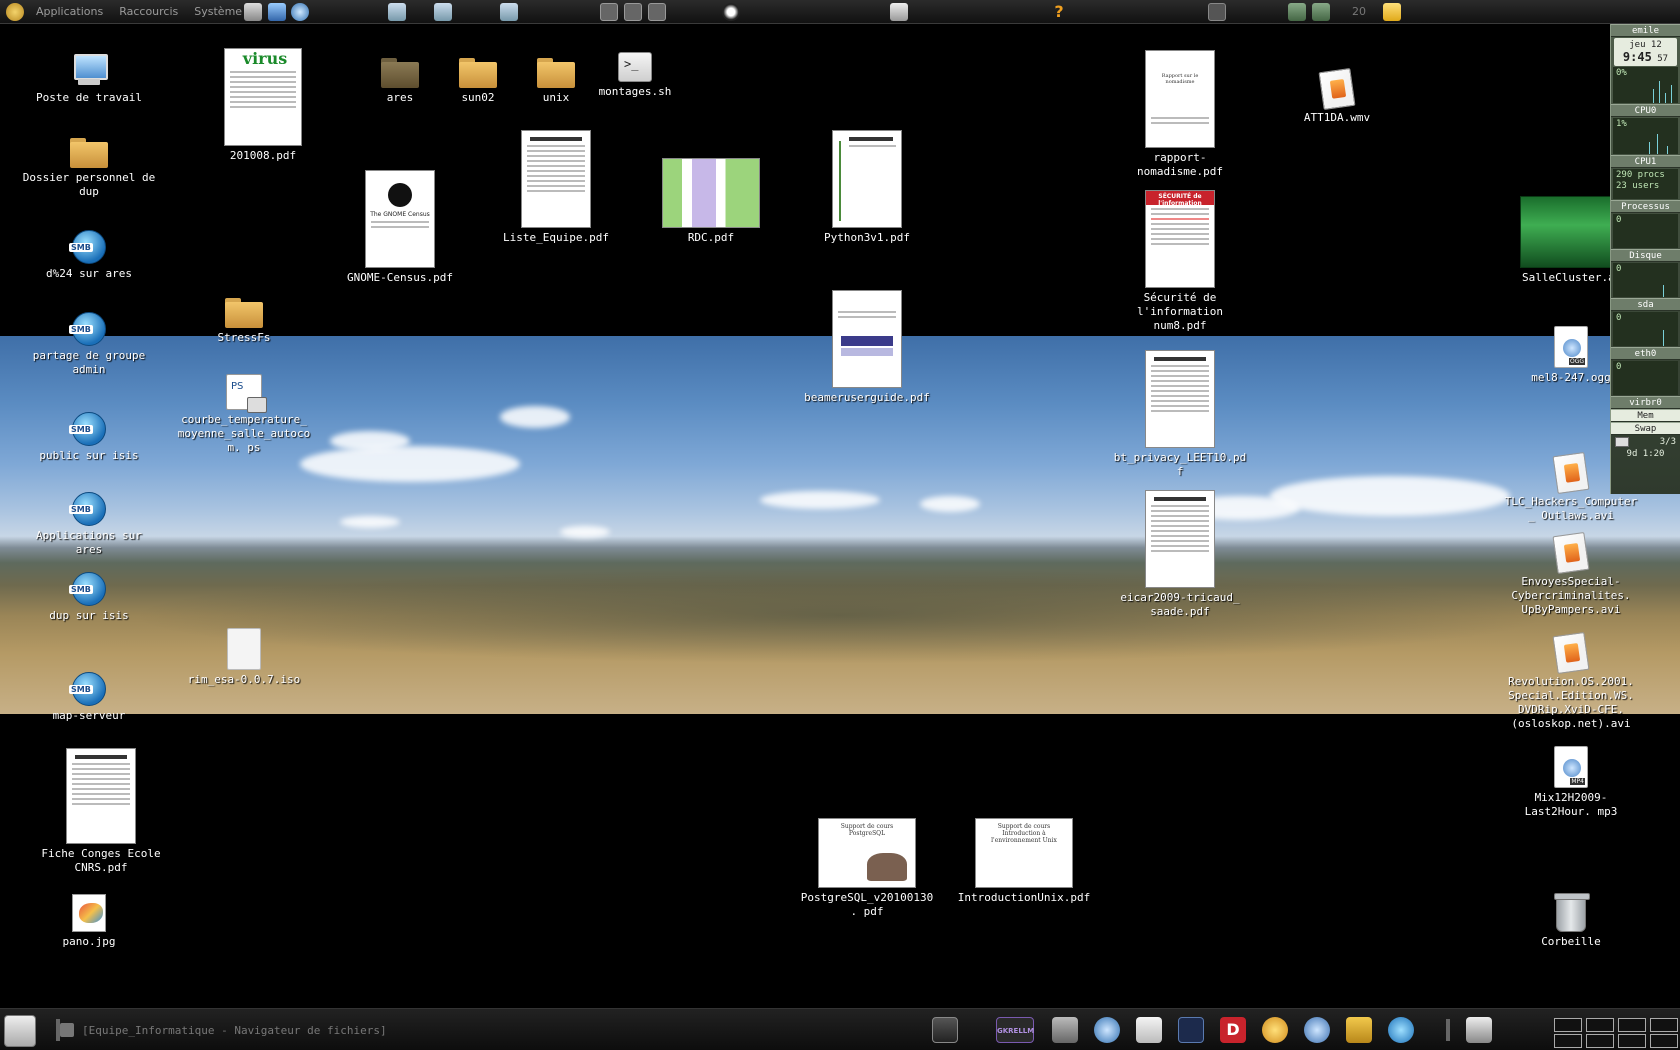  Describe the element at coordinates (148, 11) in the screenshot. I see `menu-raccourcis: Raccourcis` at that location.